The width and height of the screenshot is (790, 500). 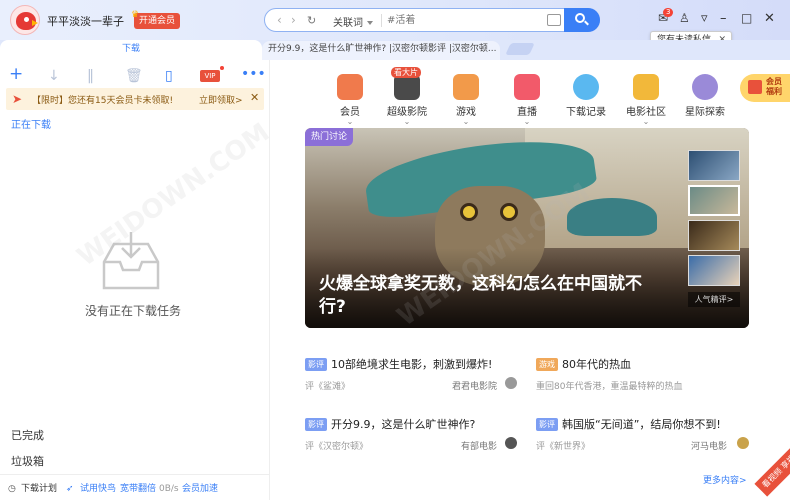 I want to click on promo-banner: ➤ 【限时】您还有15天会员卡未领取! 立即领取> ✕, so click(x=135, y=99).